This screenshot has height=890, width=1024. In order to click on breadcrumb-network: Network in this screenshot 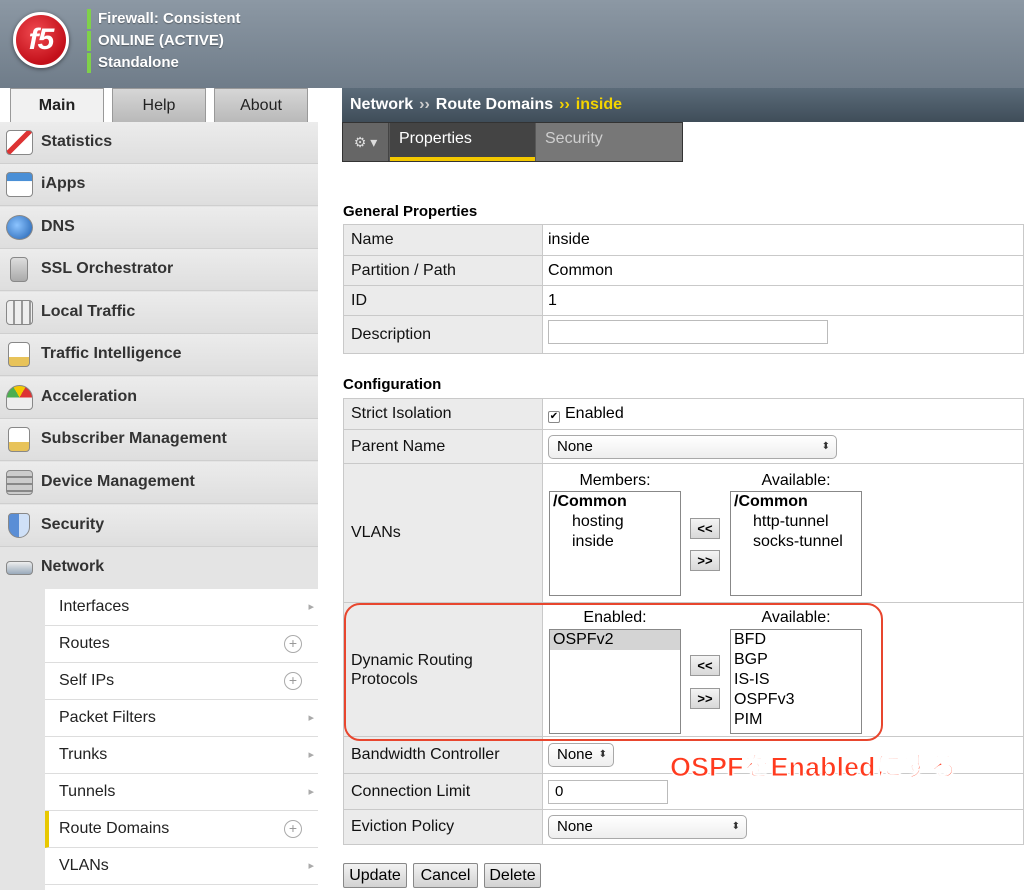, I will do `click(381, 104)`.